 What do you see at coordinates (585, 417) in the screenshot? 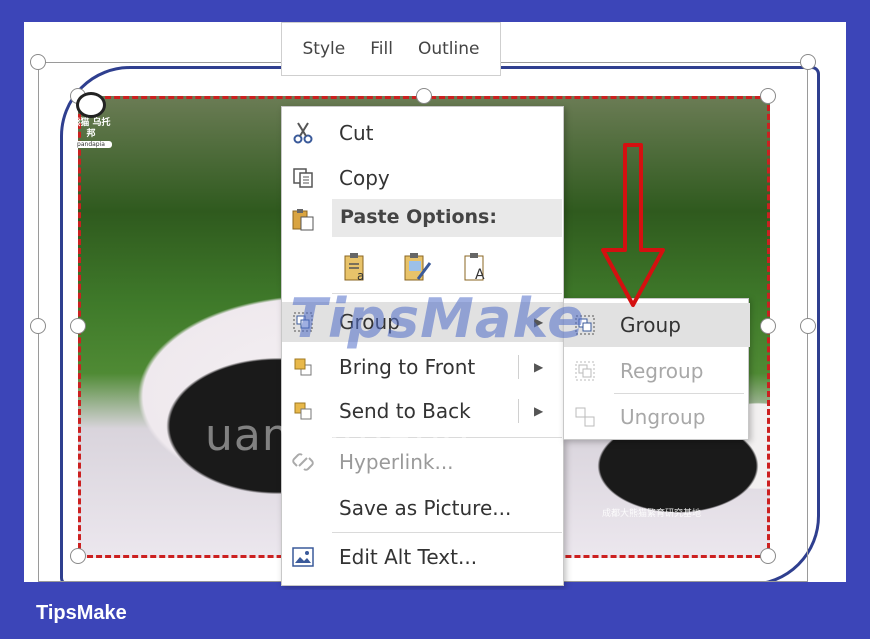
I see `ungroup-icon` at bounding box center [585, 417].